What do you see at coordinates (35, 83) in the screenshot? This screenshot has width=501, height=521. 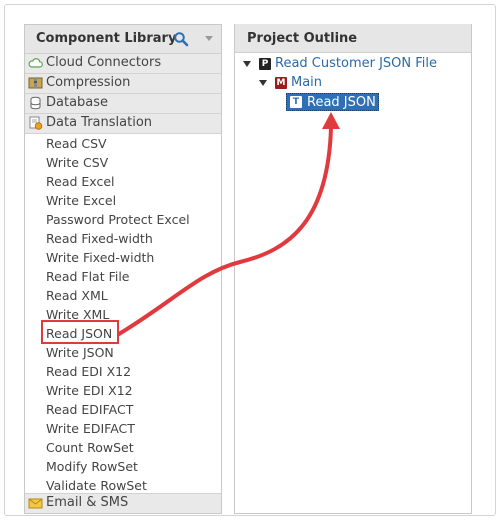 I see `compression-icon` at bounding box center [35, 83].